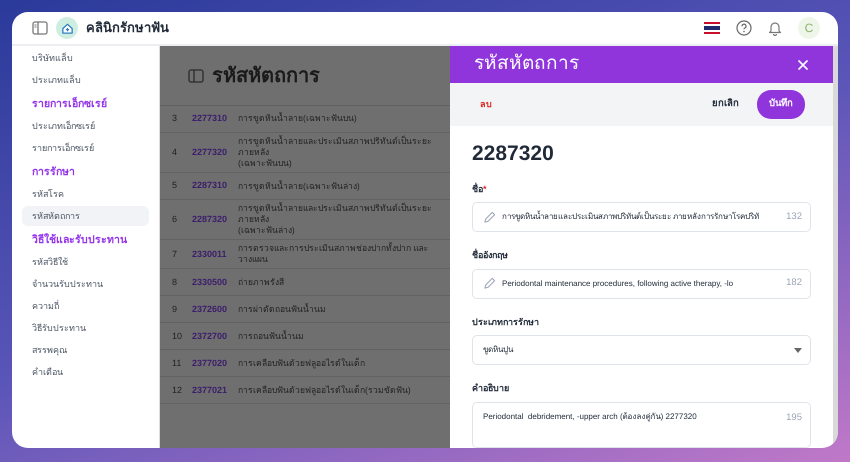  I want to click on text-field: การขูดหินน้ำลายและประเมินสภาพปริทันต์เป็นระยะ ภายหลังการรักษาโรคปริทั 132, so click(641, 217).